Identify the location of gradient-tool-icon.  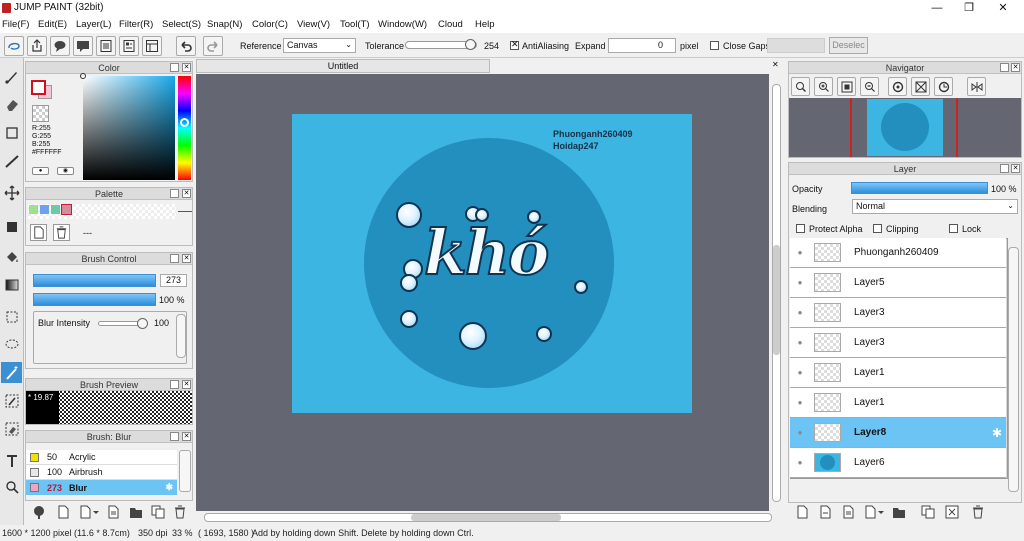
(11, 284).